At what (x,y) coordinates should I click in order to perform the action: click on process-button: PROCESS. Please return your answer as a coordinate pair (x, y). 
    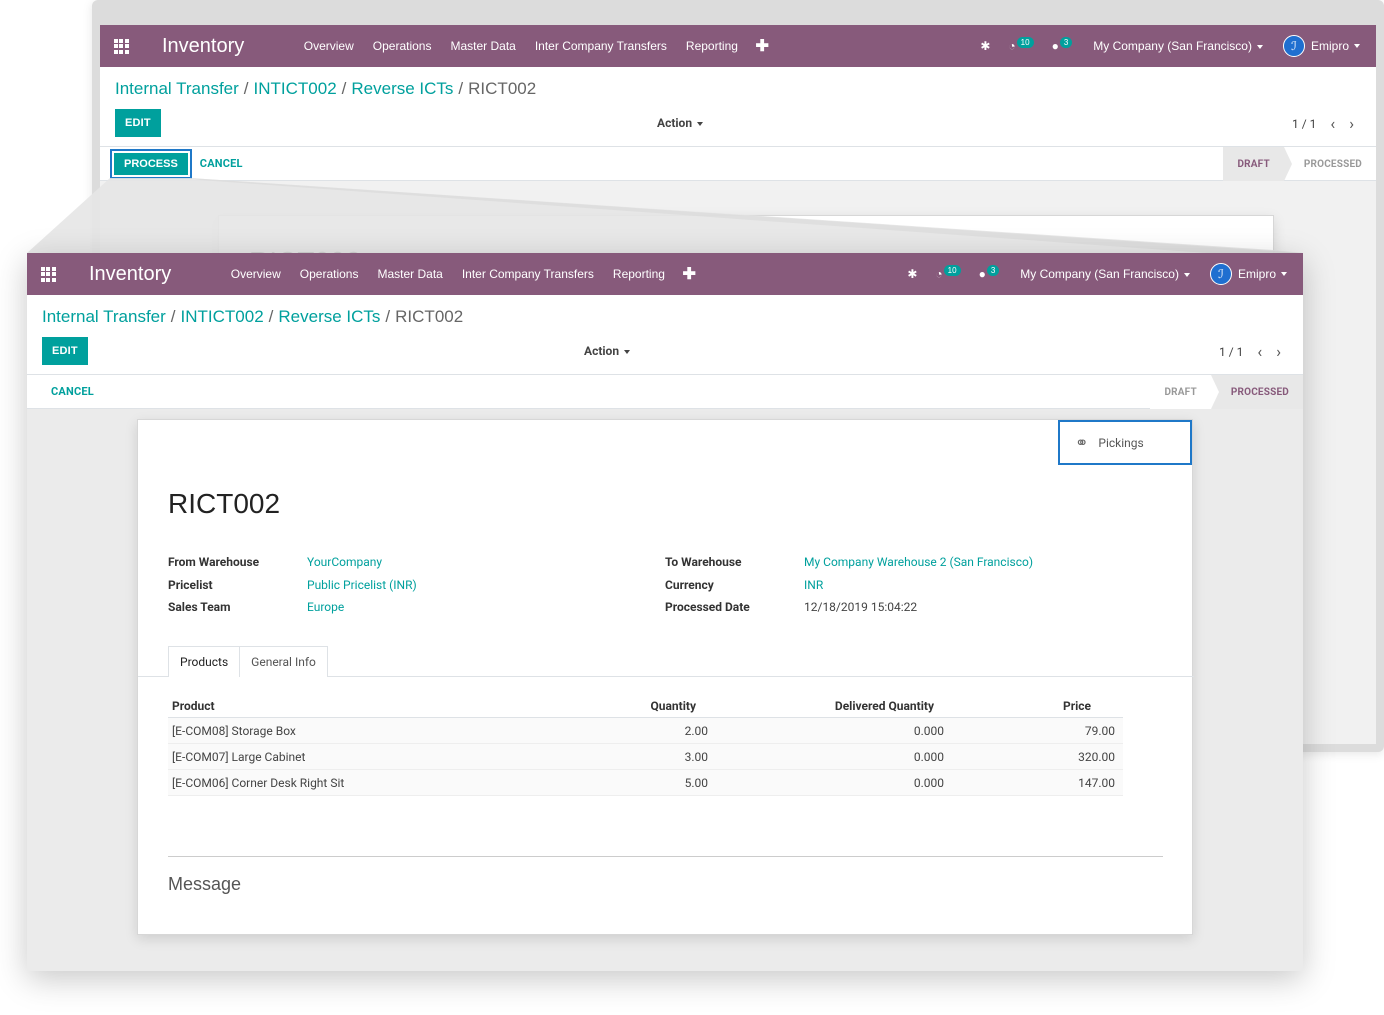
    Looking at the image, I should click on (151, 163).